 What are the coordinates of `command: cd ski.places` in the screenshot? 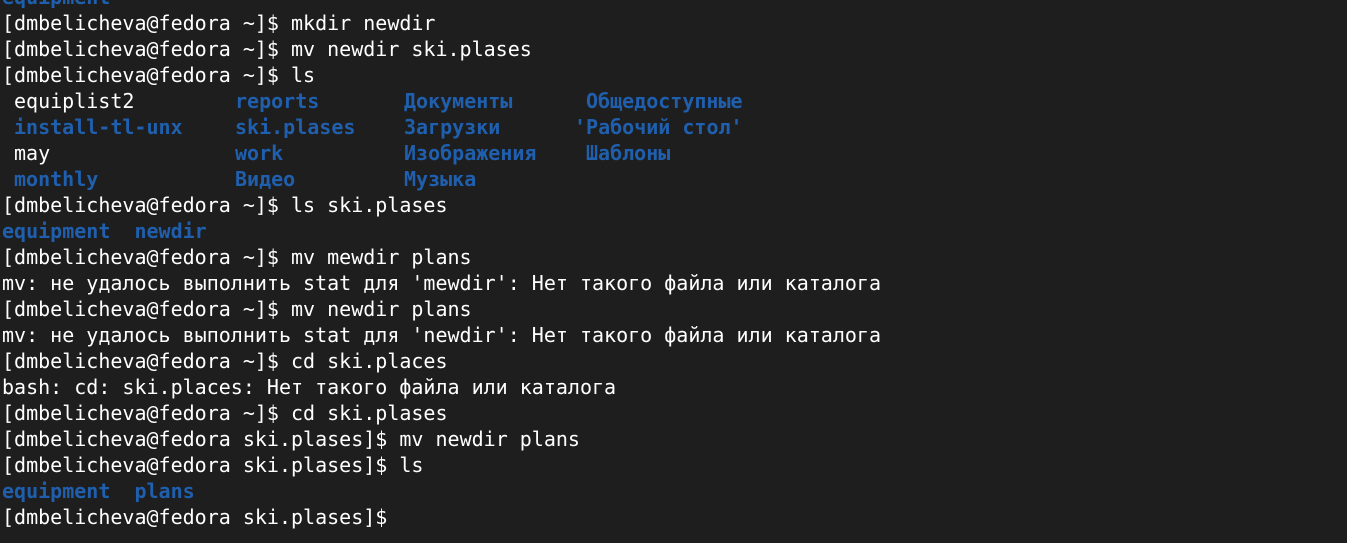 It's located at (369, 361).